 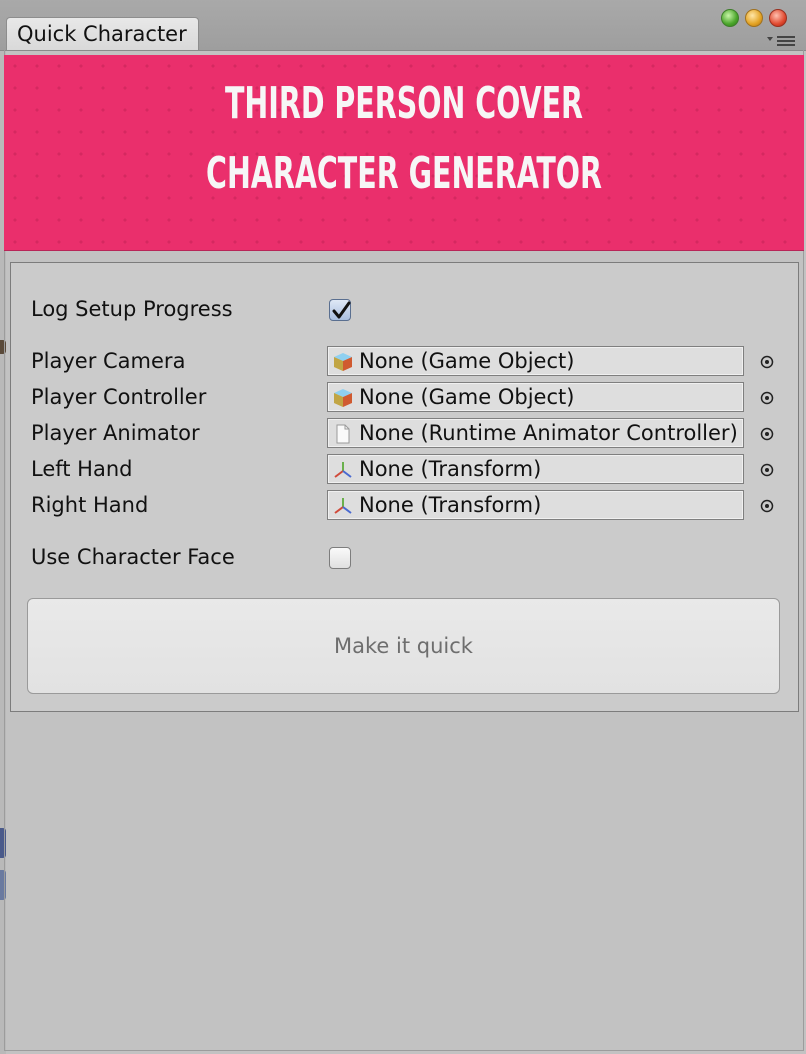 What do you see at coordinates (450, 469) in the screenshot?
I see `left-hand-value: None (Transform)` at bounding box center [450, 469].